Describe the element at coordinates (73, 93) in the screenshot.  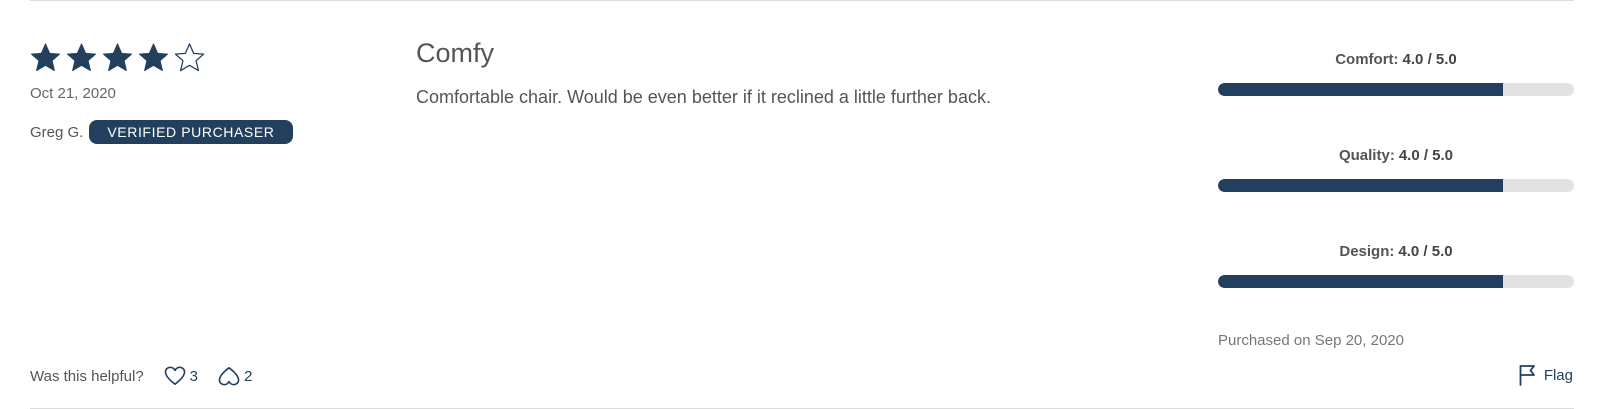
I see `review-date: Oct 21, 2020` at that location.